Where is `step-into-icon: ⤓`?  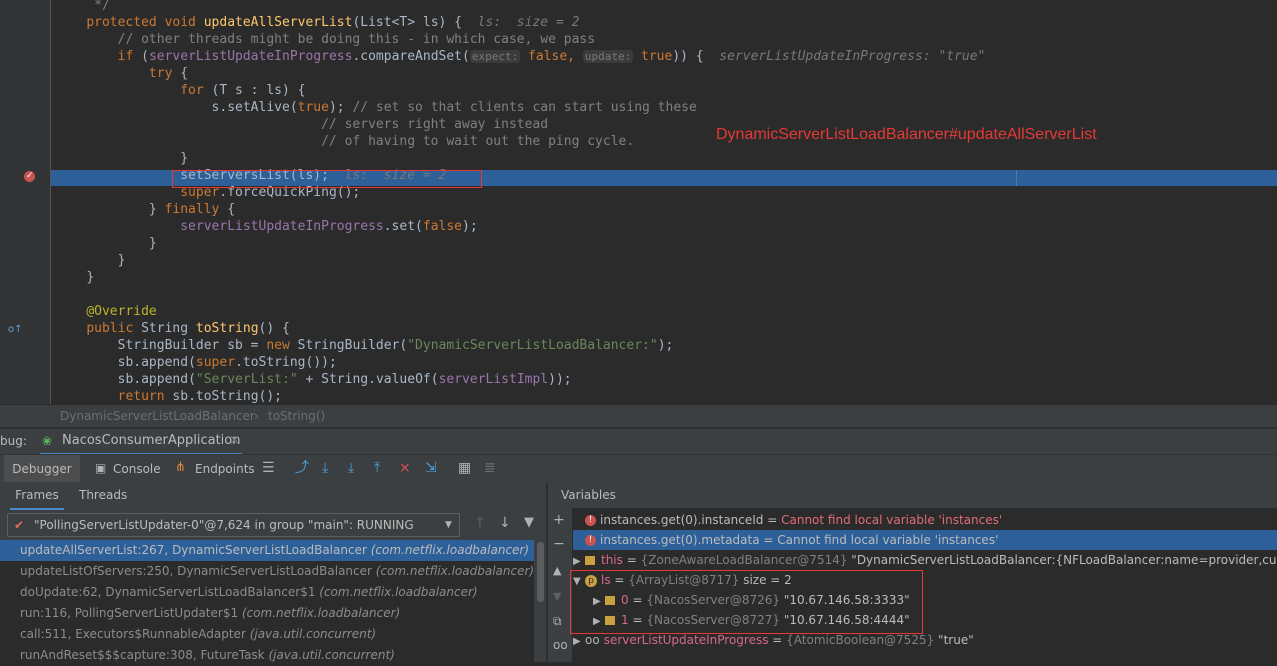
step-into-icon: ⤓ is located at coordinates (351, 468).